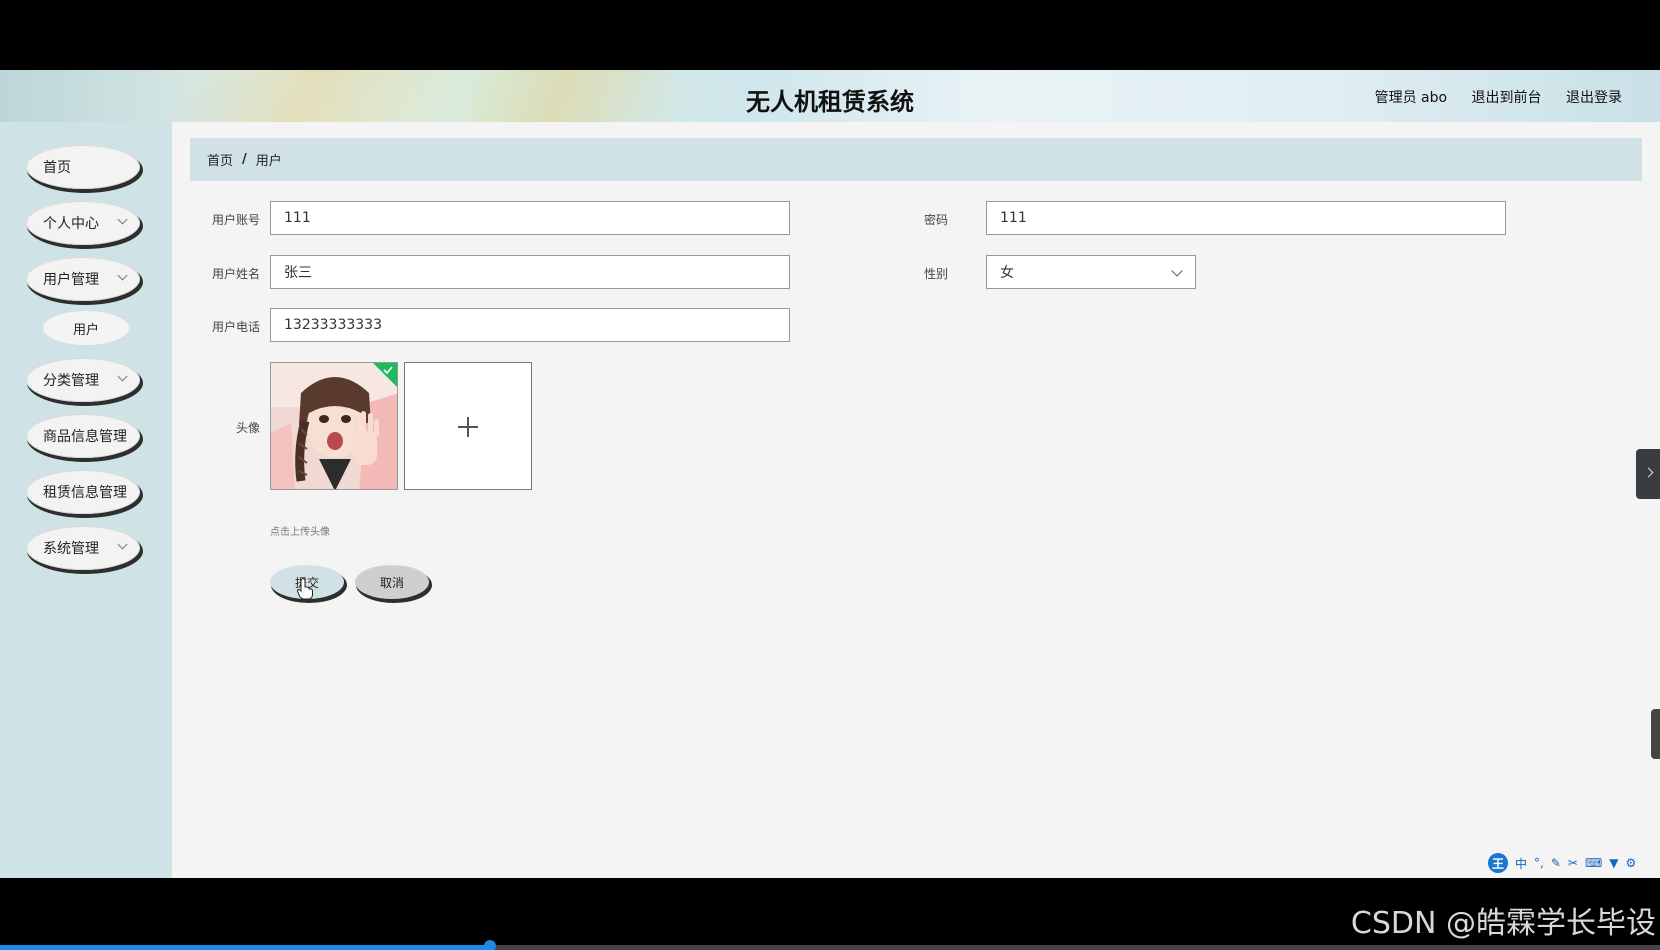  Describe the element at coordinates (1655, 734) in the screenshot. I see `side-scroll-handle` at that location.